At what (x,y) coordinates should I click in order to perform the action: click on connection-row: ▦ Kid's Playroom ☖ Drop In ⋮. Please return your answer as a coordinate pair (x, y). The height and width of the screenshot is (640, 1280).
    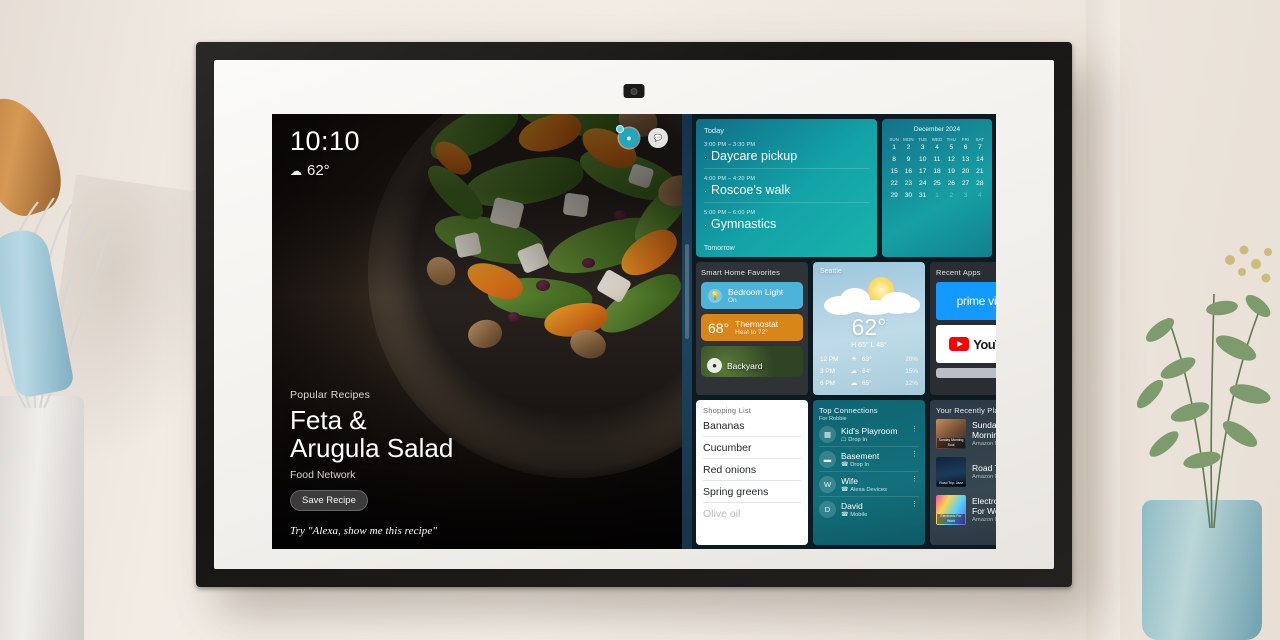
    Looking at the image, I should click on (869, 434).